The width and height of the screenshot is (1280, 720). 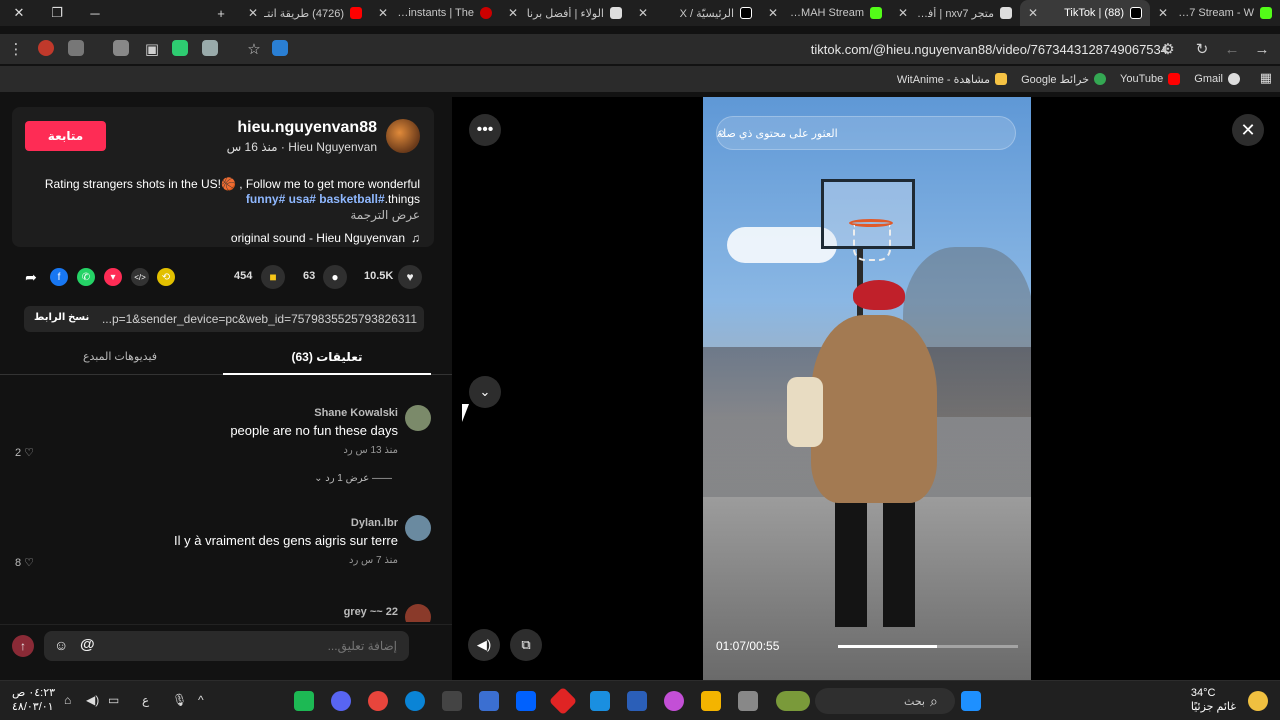 I want to click on window-restore-icon: ❐, so click(x=57, y=13).